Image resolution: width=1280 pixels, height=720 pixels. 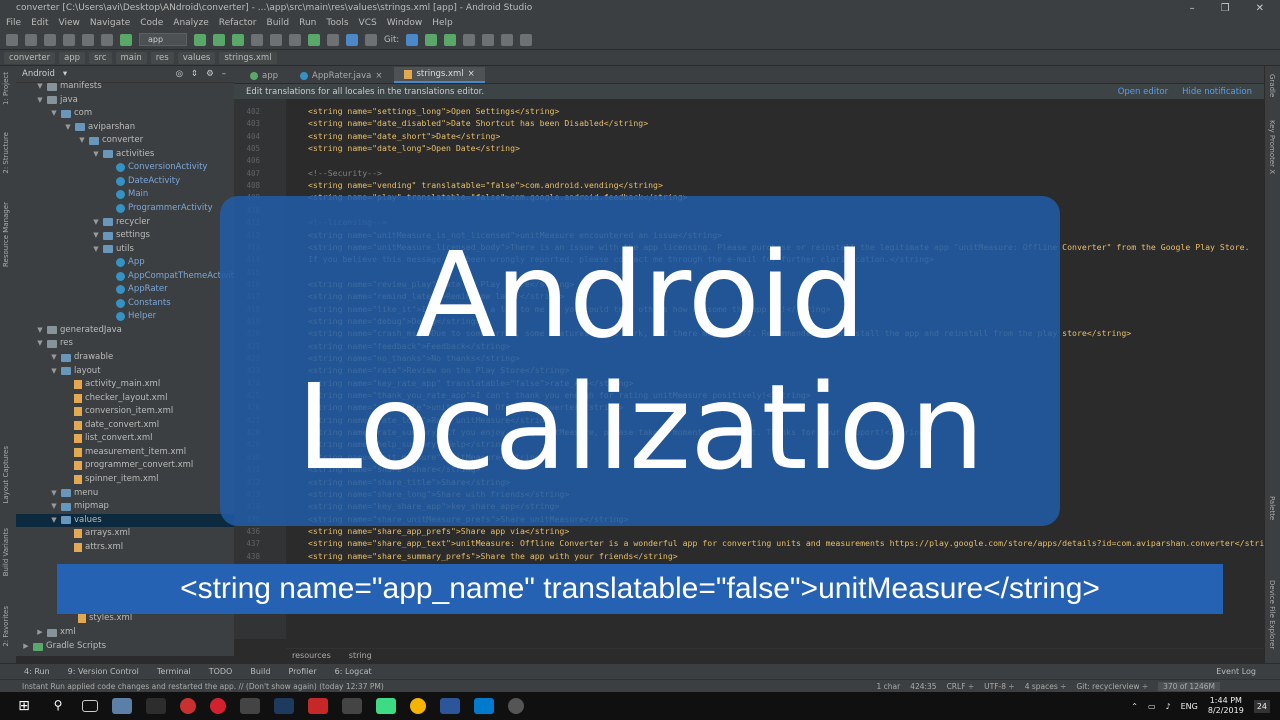 I want to click on search-icon, so click(x=526, y=39).